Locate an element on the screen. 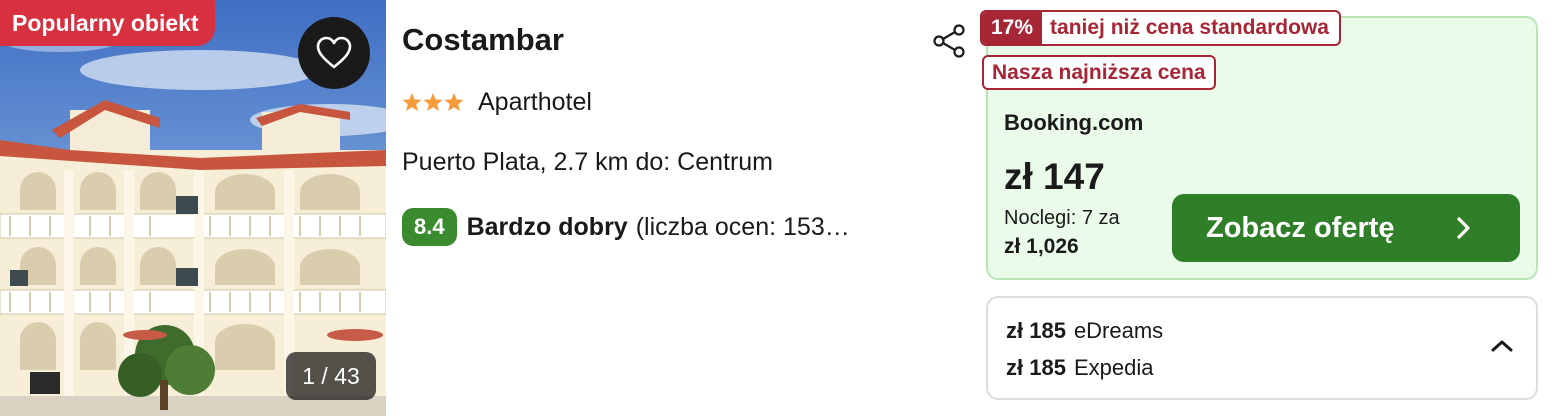 This screenshot has height=416, width=1552. discount-tag: 17% taniej niż cena standardowa is located at coordinates (1160, 28).